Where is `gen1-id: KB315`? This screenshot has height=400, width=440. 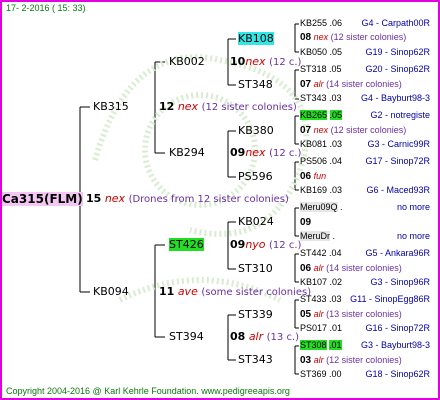
gen1-id: KB315 is located at coordinates (111, 106).